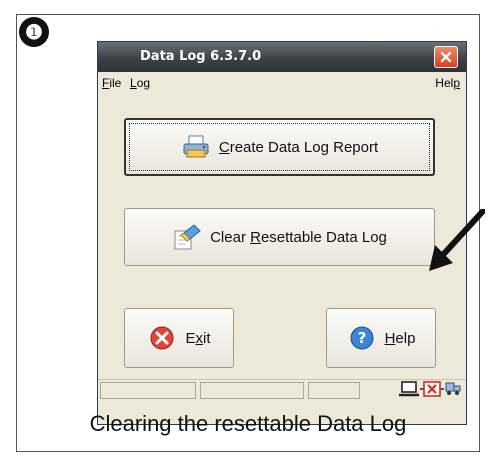  Describe the element at coordinates (456, 83) in the screenshot. I see `menu-help-mnemonic: p` at that location.